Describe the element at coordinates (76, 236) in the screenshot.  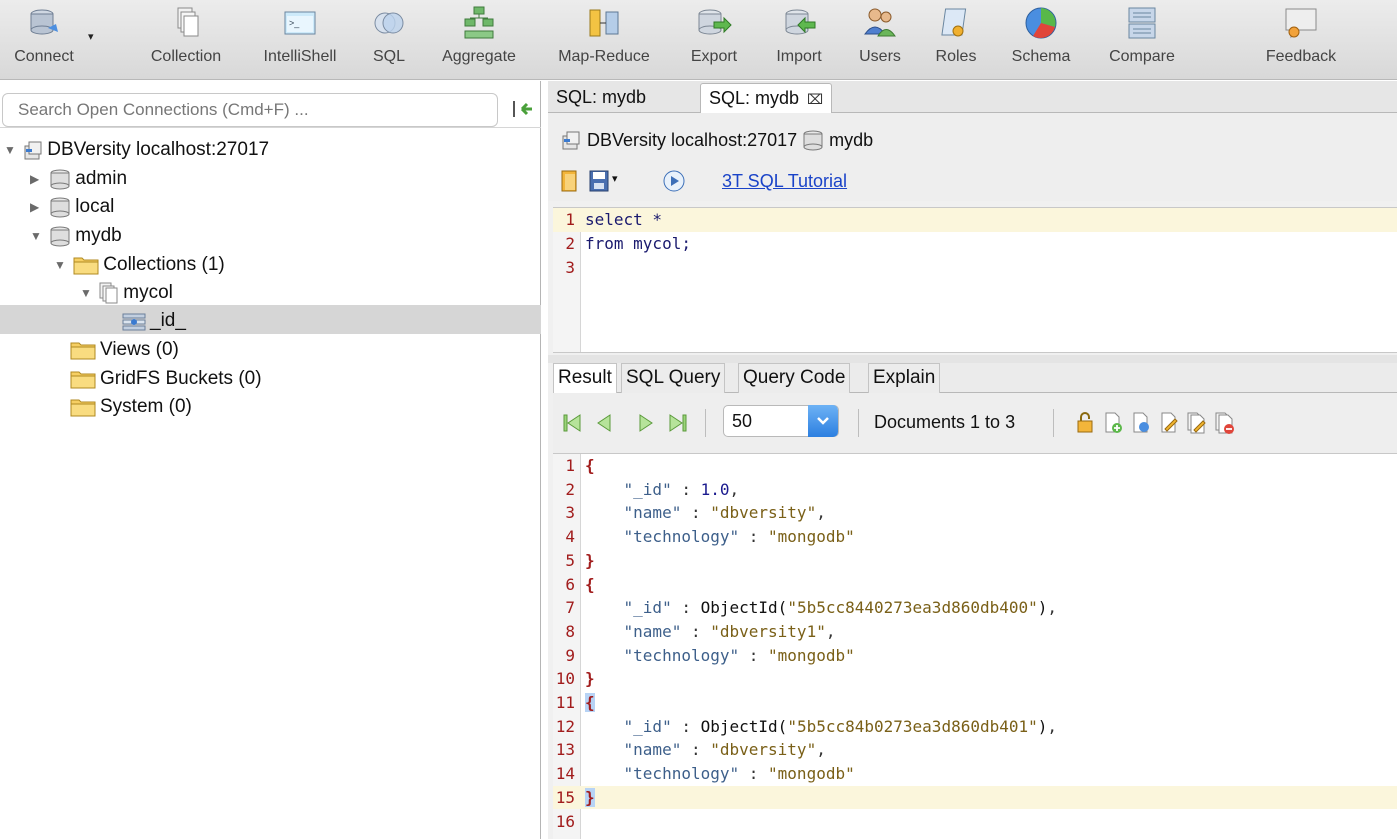
I see `tree-item-mydb: ▼ mydb` at that location.